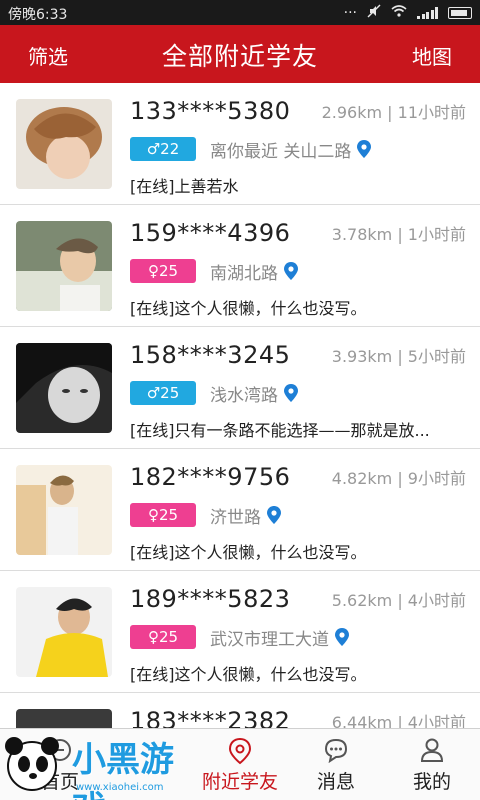  Describe the element at coordinates (374, 13) in the screenshot. I see `mute-icon` at that location.